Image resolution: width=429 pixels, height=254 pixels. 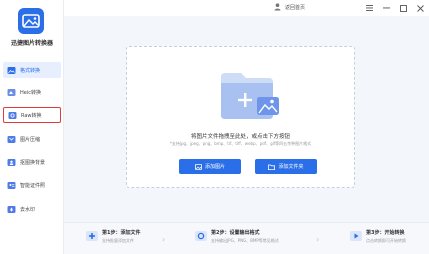 I want to click on sidebar-item-label: 去水印, so click(x=28, y=209).